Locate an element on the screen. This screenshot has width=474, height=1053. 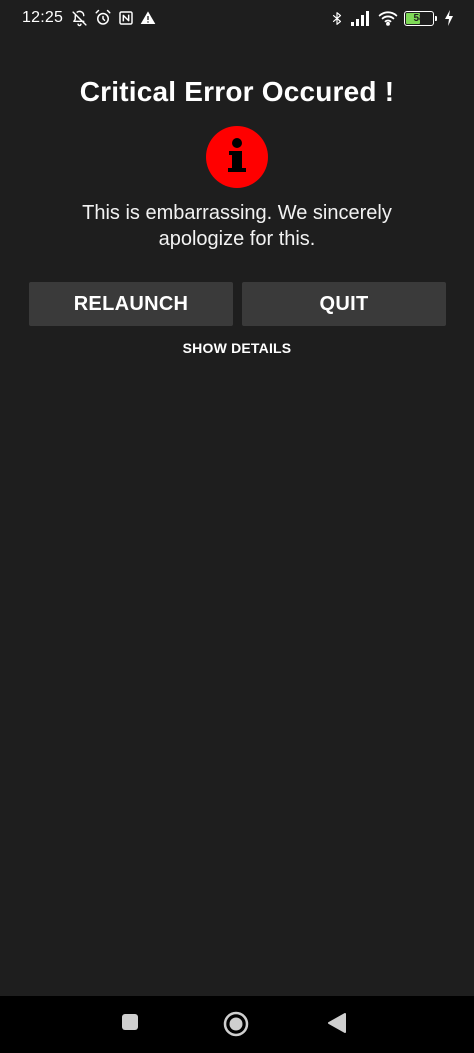
status-time: 12:25 is located at coordinates (43, 17).